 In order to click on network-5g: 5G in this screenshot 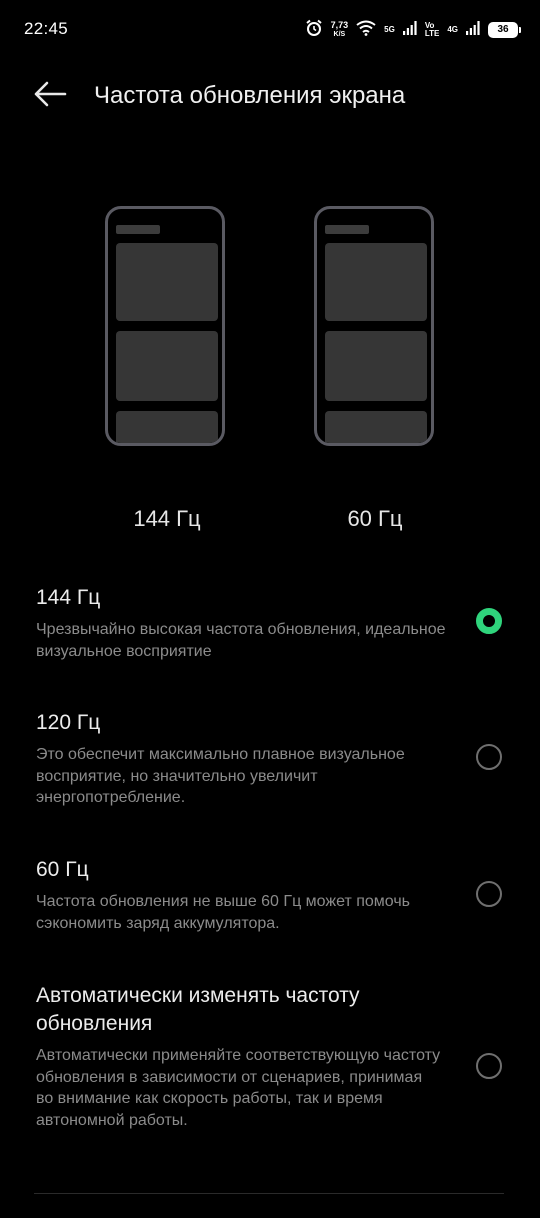, I will do `click(389, 30)`.